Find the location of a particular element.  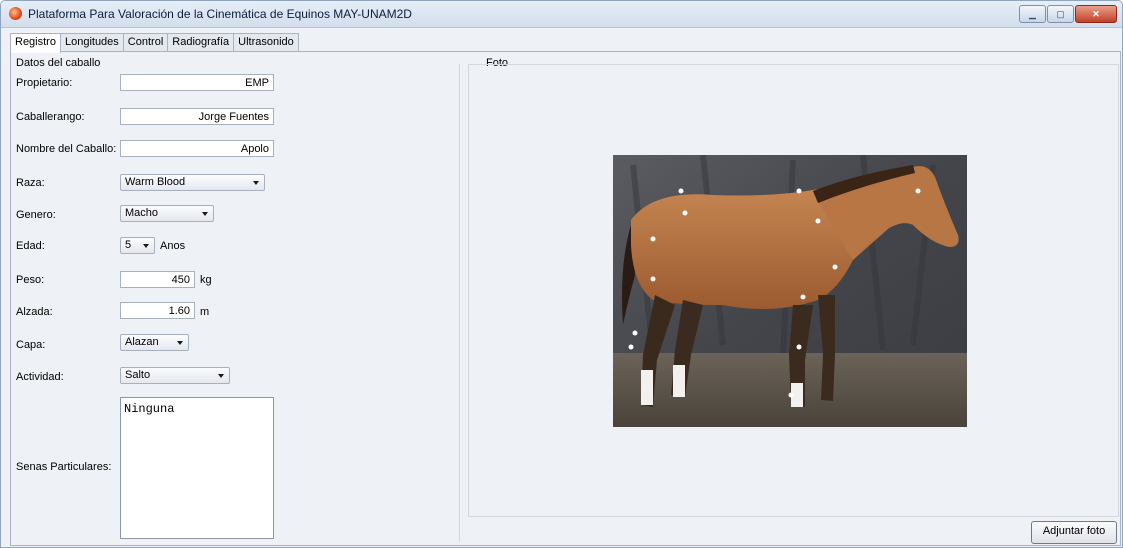

alzada-input: 1.60 is located at coordinates (157, 310).